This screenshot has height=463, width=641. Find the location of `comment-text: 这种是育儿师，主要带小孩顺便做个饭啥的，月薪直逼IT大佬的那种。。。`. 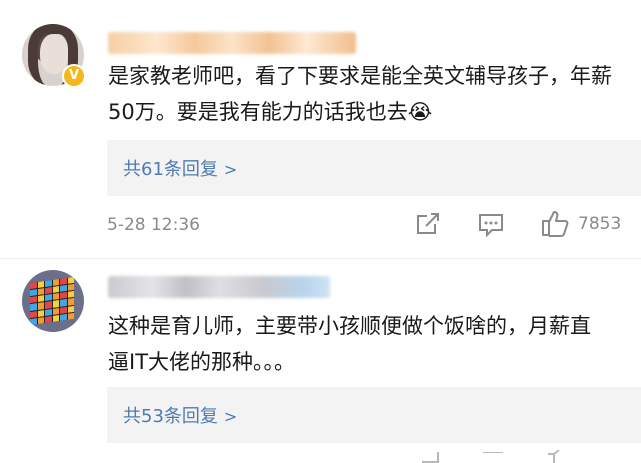

comment-text: 这种是育儿师，主要带小孩顺便做个饭啥的，月薪直逼IT大佬的那种。。。 is located at coordinates (349, 344).